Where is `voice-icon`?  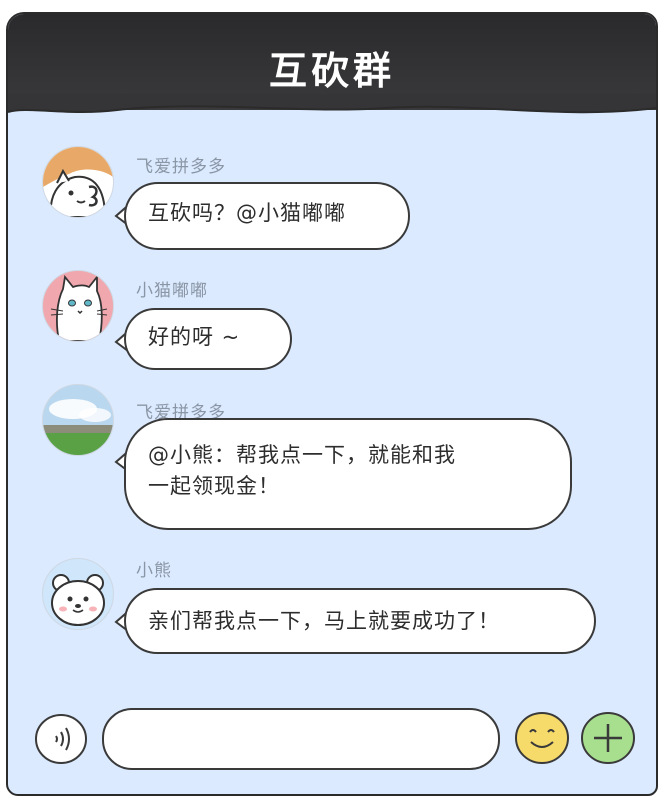
voice-icon is located at coordinates (61, 739).